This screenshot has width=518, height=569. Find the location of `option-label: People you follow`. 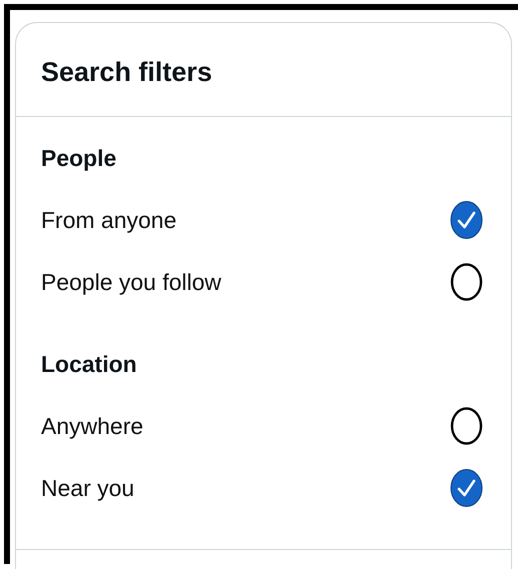

option-label: People you follow is located at coordinates (131, 282).